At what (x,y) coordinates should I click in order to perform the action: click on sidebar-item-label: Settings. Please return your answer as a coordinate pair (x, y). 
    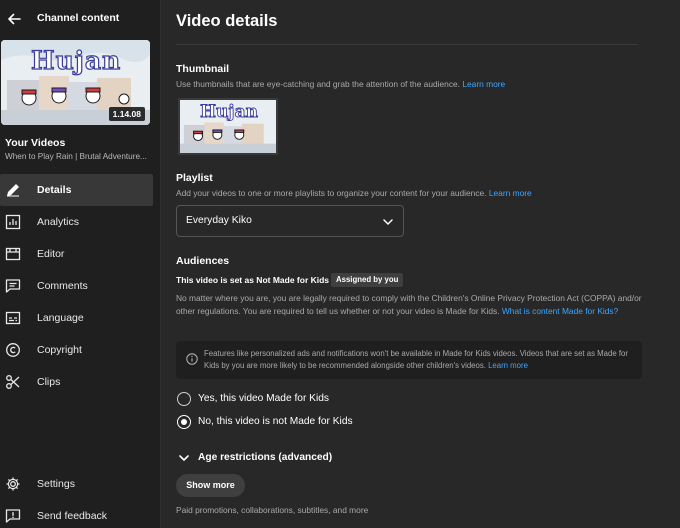
    Looking at the image, I should click on (56, 484).